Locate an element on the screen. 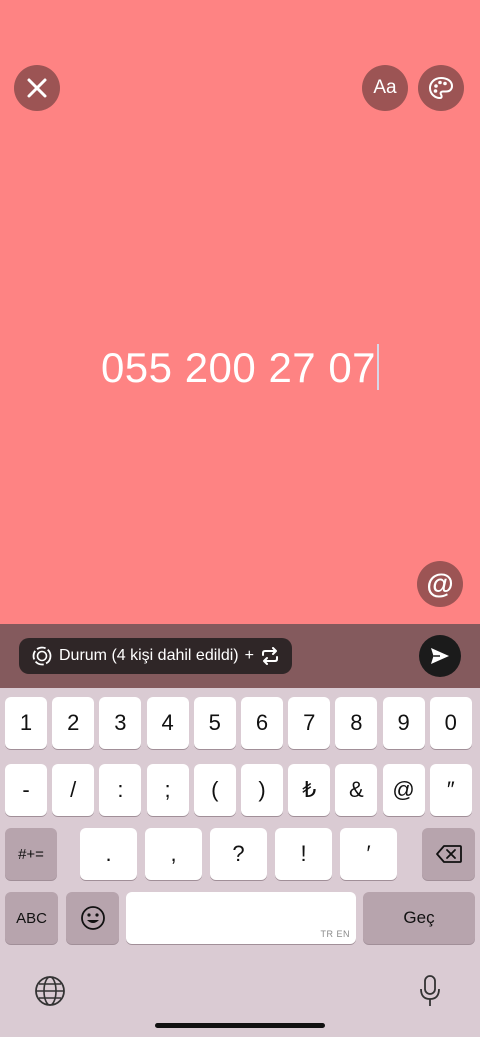 This screenshot has width=480, height=1037. punctuation-key: ? is located at coordinates (238, 854).